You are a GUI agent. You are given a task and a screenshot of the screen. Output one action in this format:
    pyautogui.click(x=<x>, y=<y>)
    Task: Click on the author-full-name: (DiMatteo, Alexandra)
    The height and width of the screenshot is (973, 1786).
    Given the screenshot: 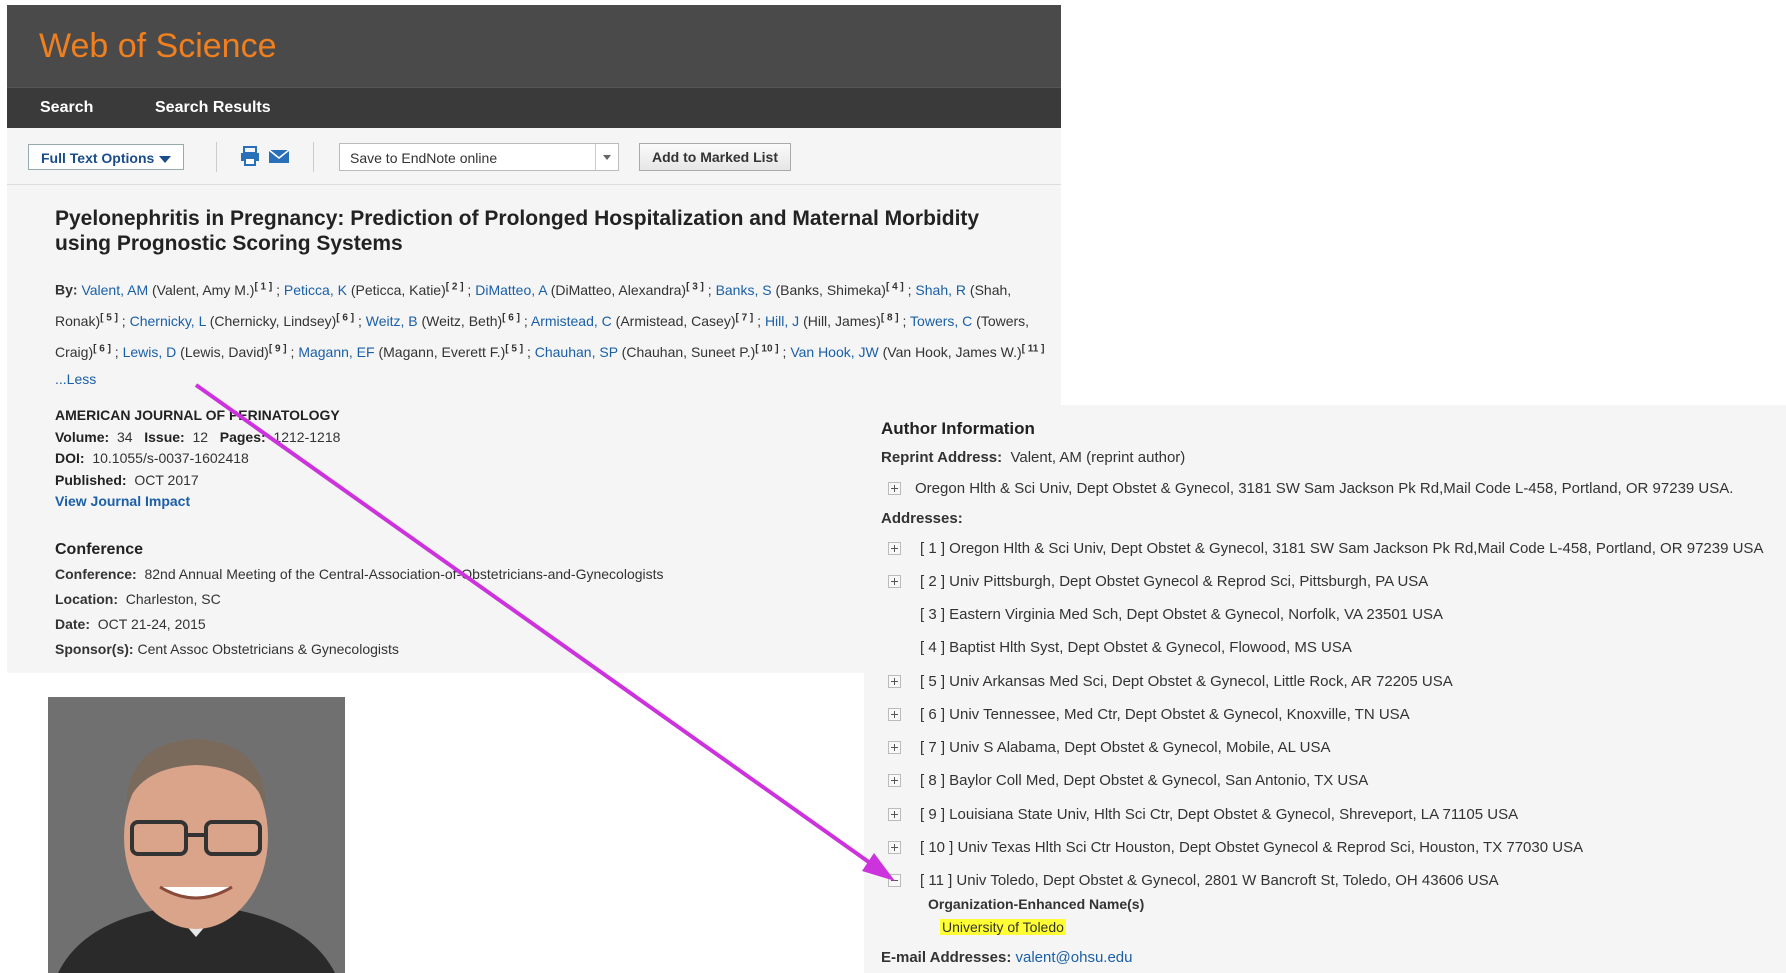 What is the action you would take?
    pyautogui.click(x=618, y=289)
    